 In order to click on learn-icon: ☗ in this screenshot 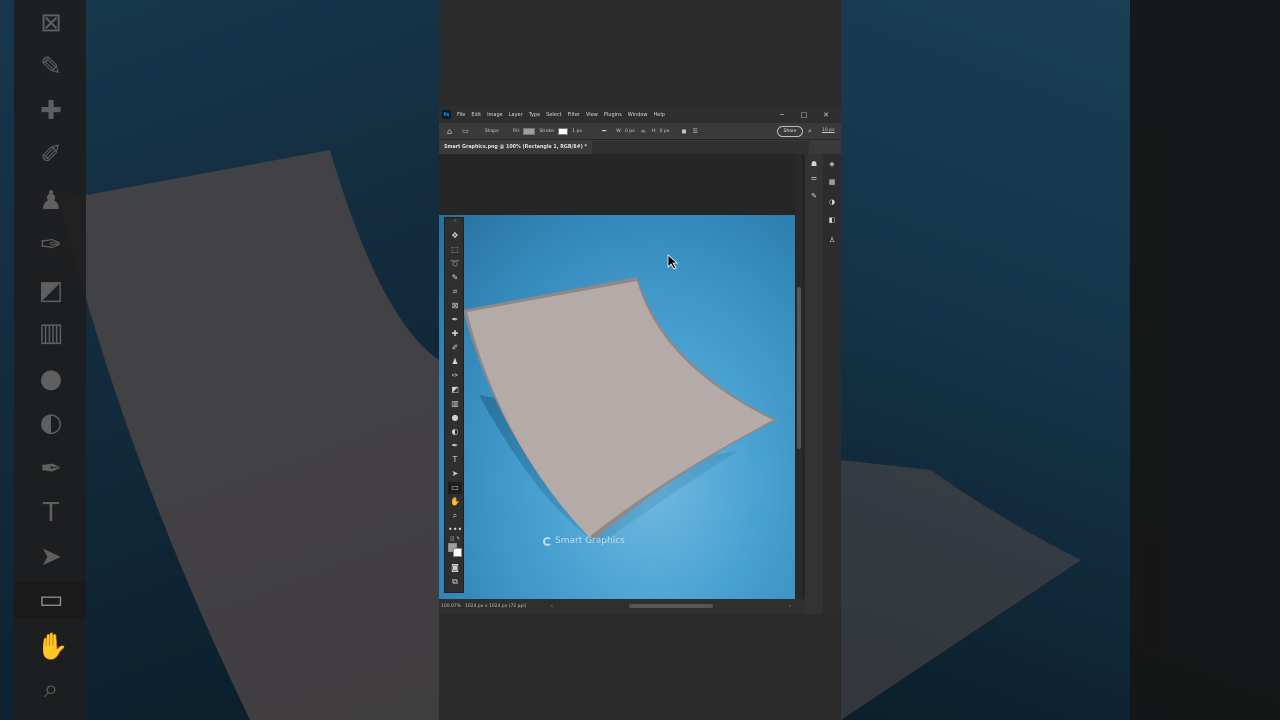, I will do `click(814, 164)`.